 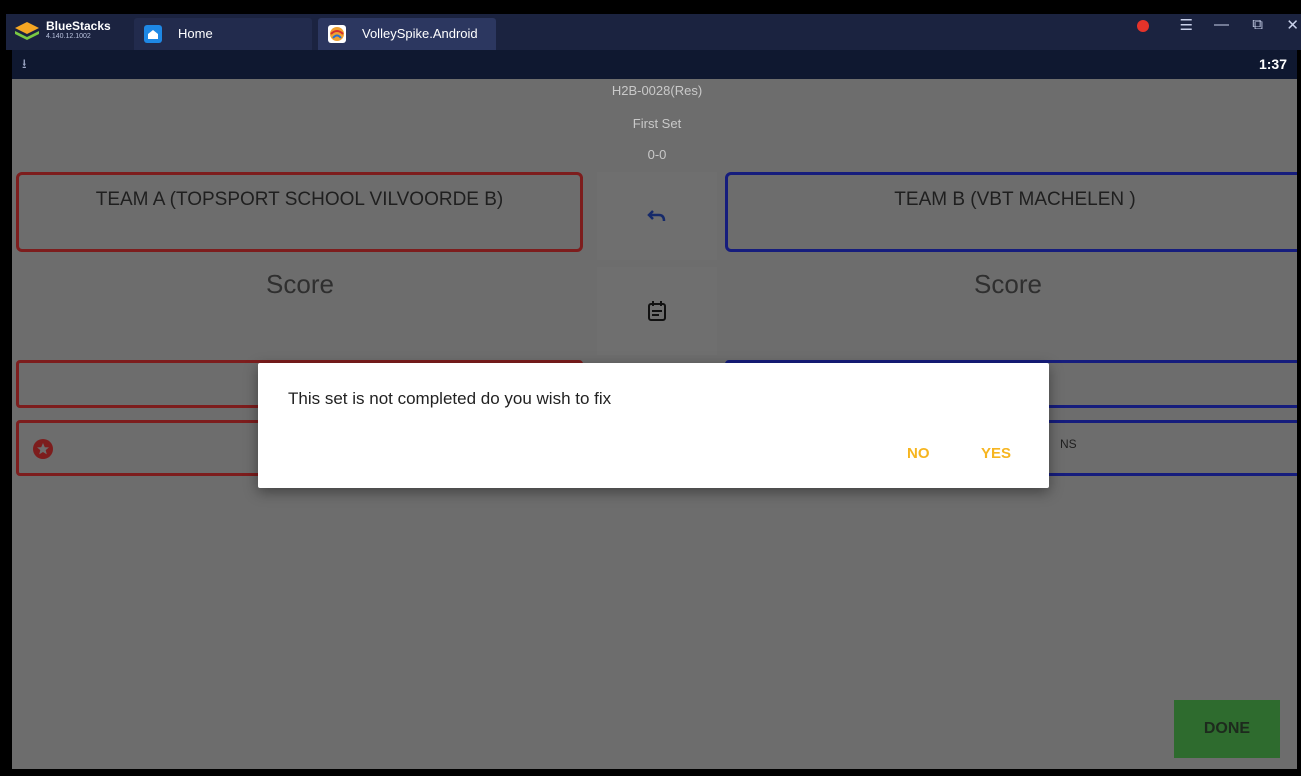 I want to click on set-label: First Set, so click(x=657, y=123).